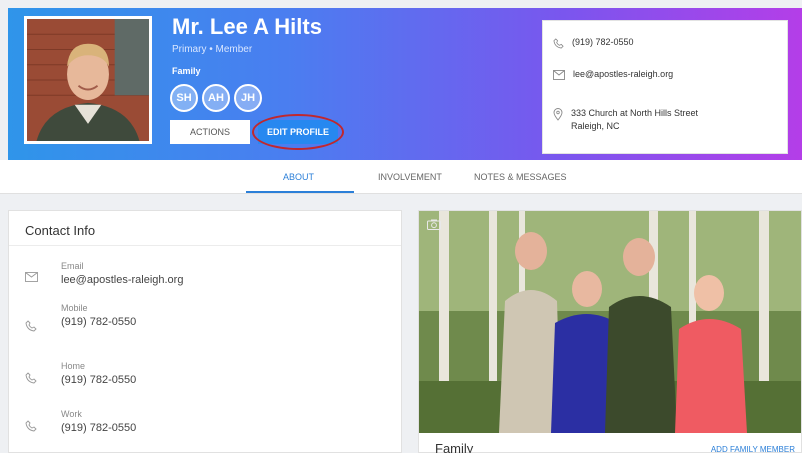 The height and width of the screenshot is (453, 802). I want to click on contact-label: Work, so click(71, 414).